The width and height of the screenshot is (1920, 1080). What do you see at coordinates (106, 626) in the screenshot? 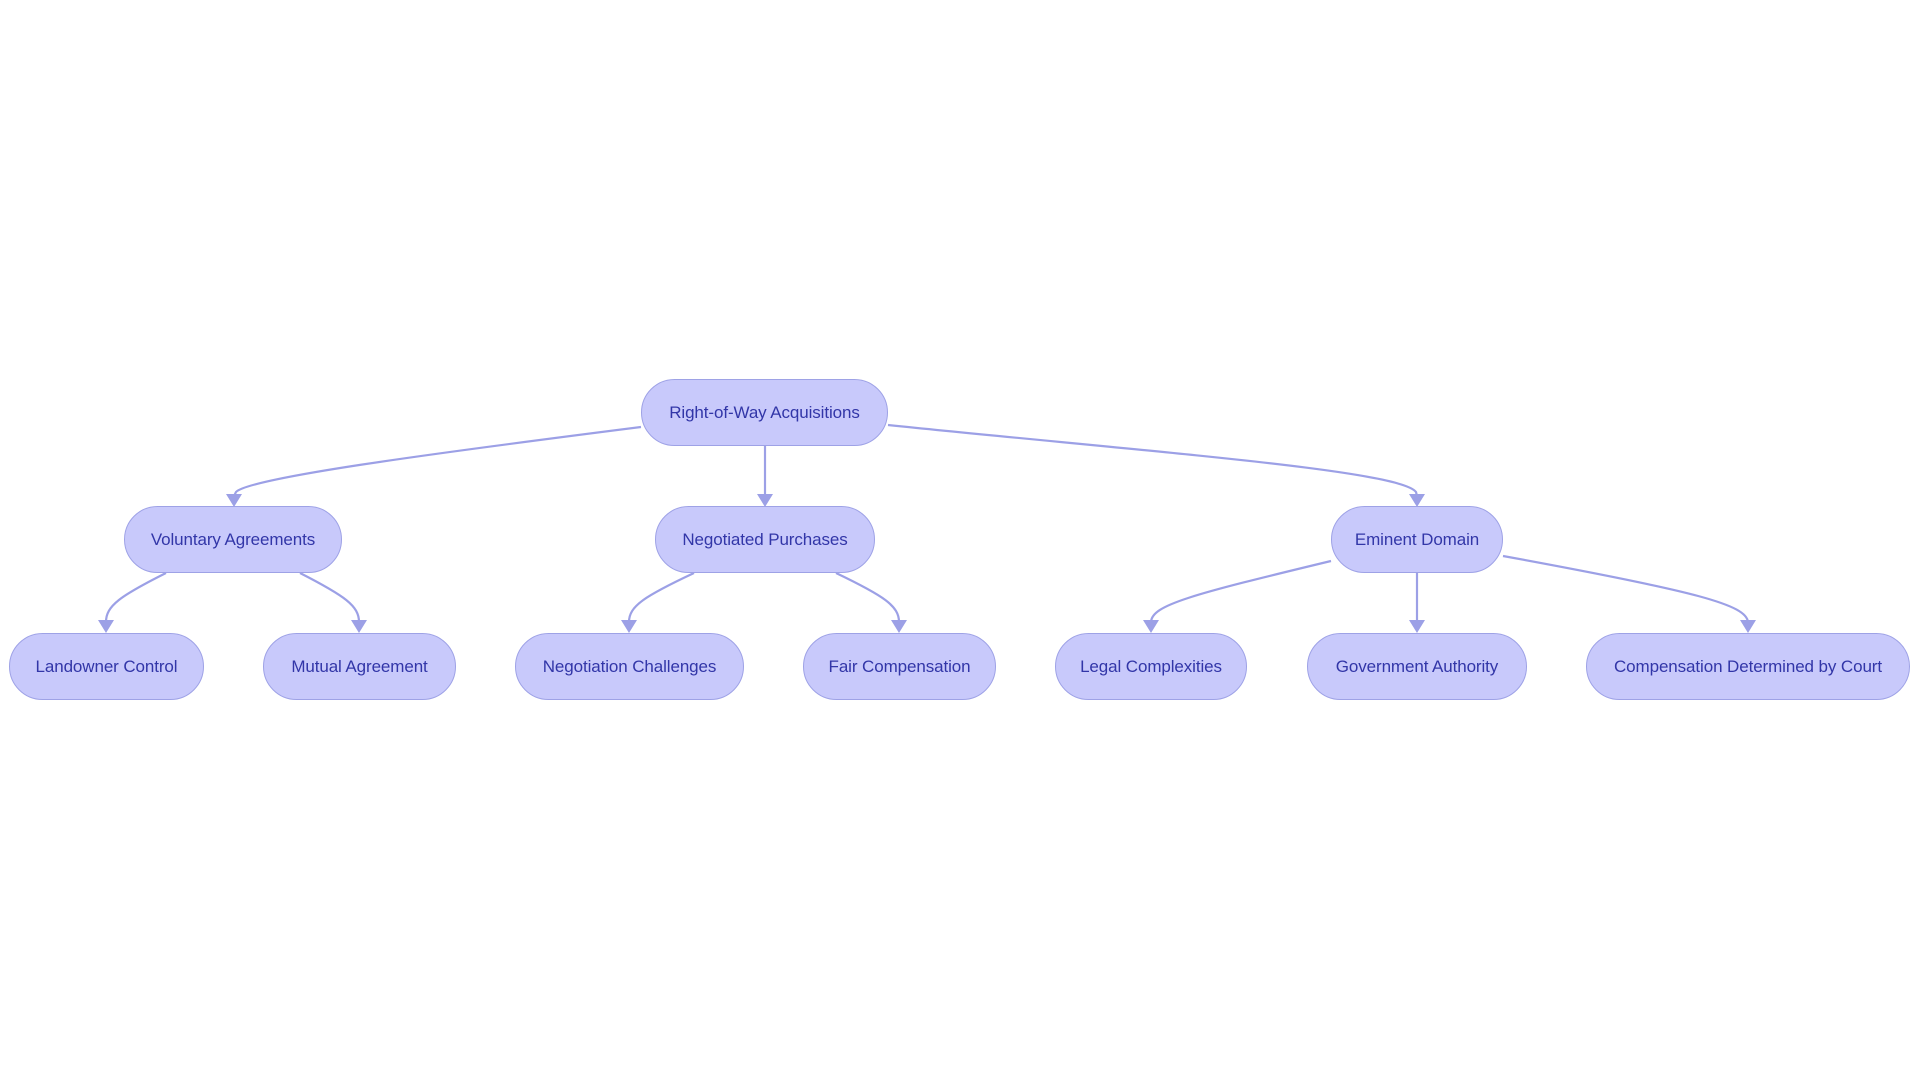
I see `arrow-head-landowner` at bounding box center [106, 626].